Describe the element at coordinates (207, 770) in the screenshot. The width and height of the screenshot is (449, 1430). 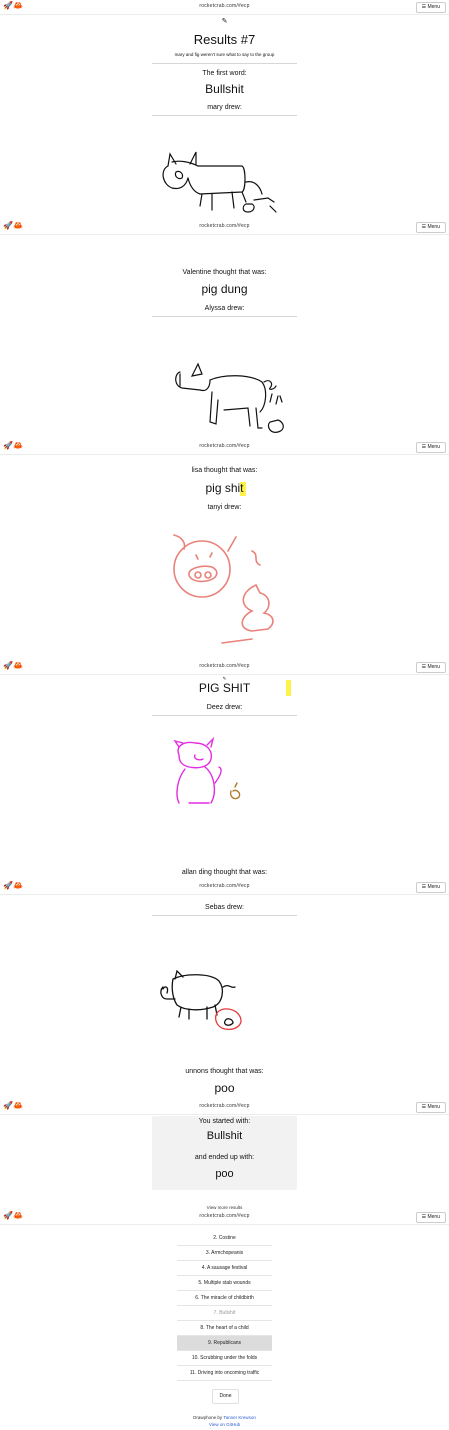
I see `drawing-deez` at that location.